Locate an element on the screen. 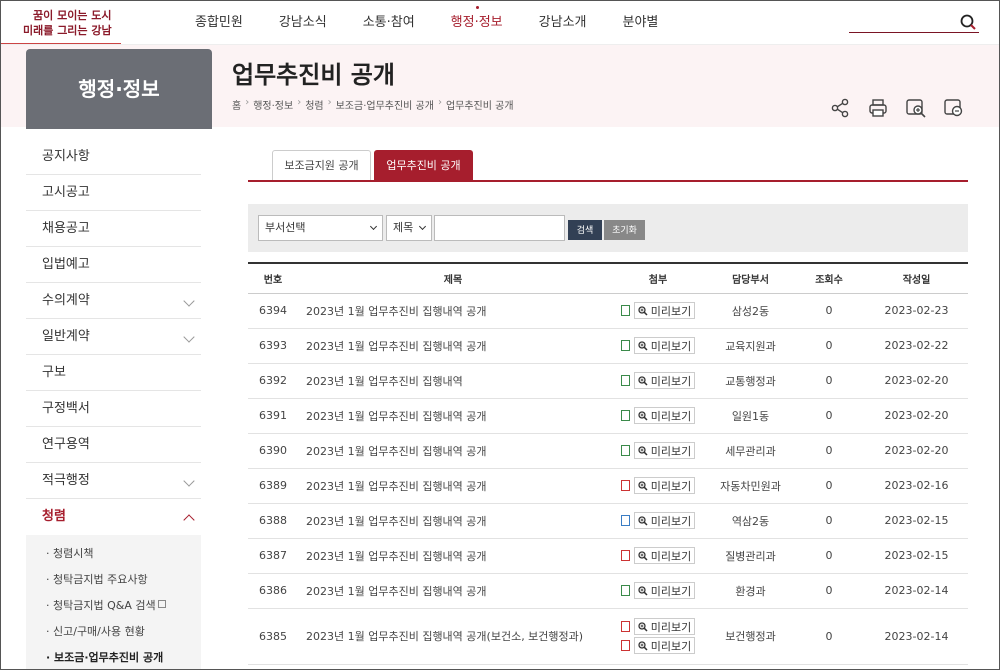  sidebar-item: 입법예고 is located at coordinates (113, 265).